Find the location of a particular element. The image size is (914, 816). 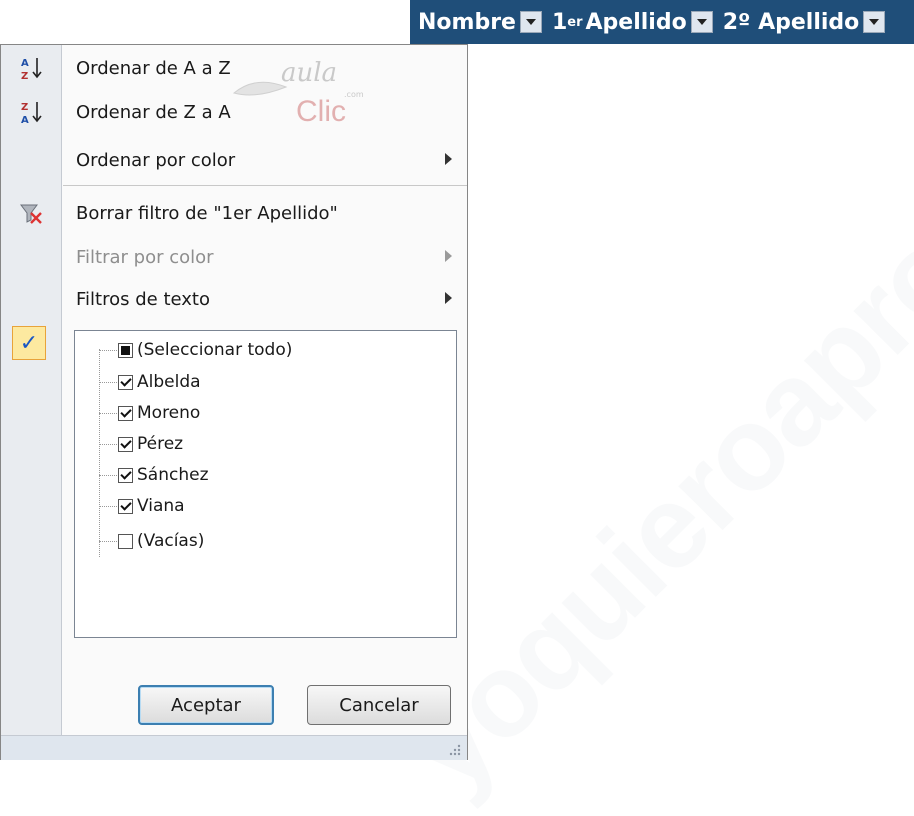

resize-bar is located at coordinates (234, 747).